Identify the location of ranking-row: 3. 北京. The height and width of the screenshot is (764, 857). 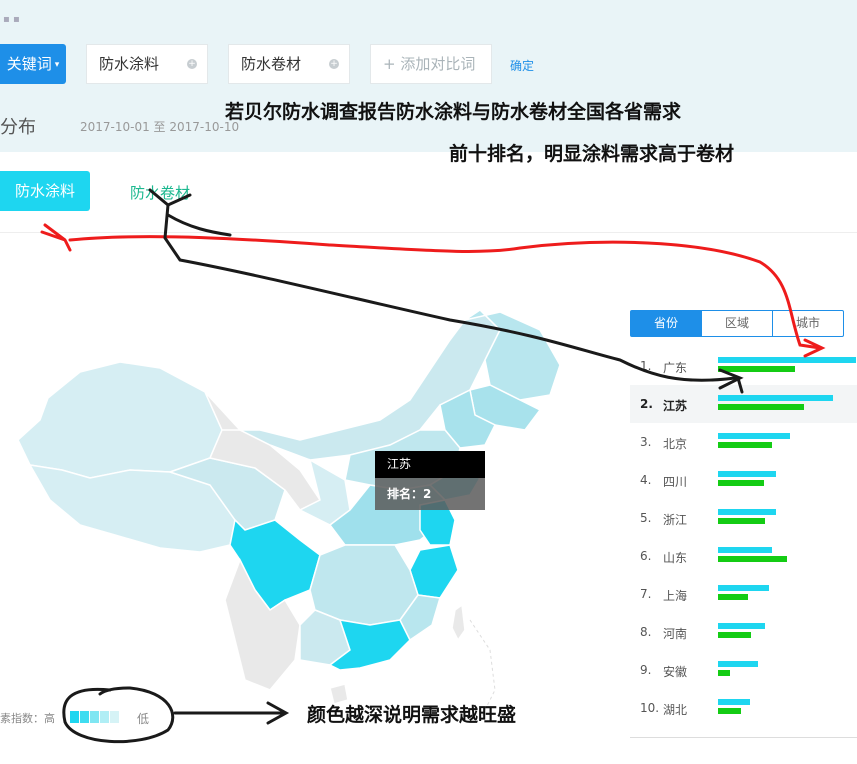
(743, 442).